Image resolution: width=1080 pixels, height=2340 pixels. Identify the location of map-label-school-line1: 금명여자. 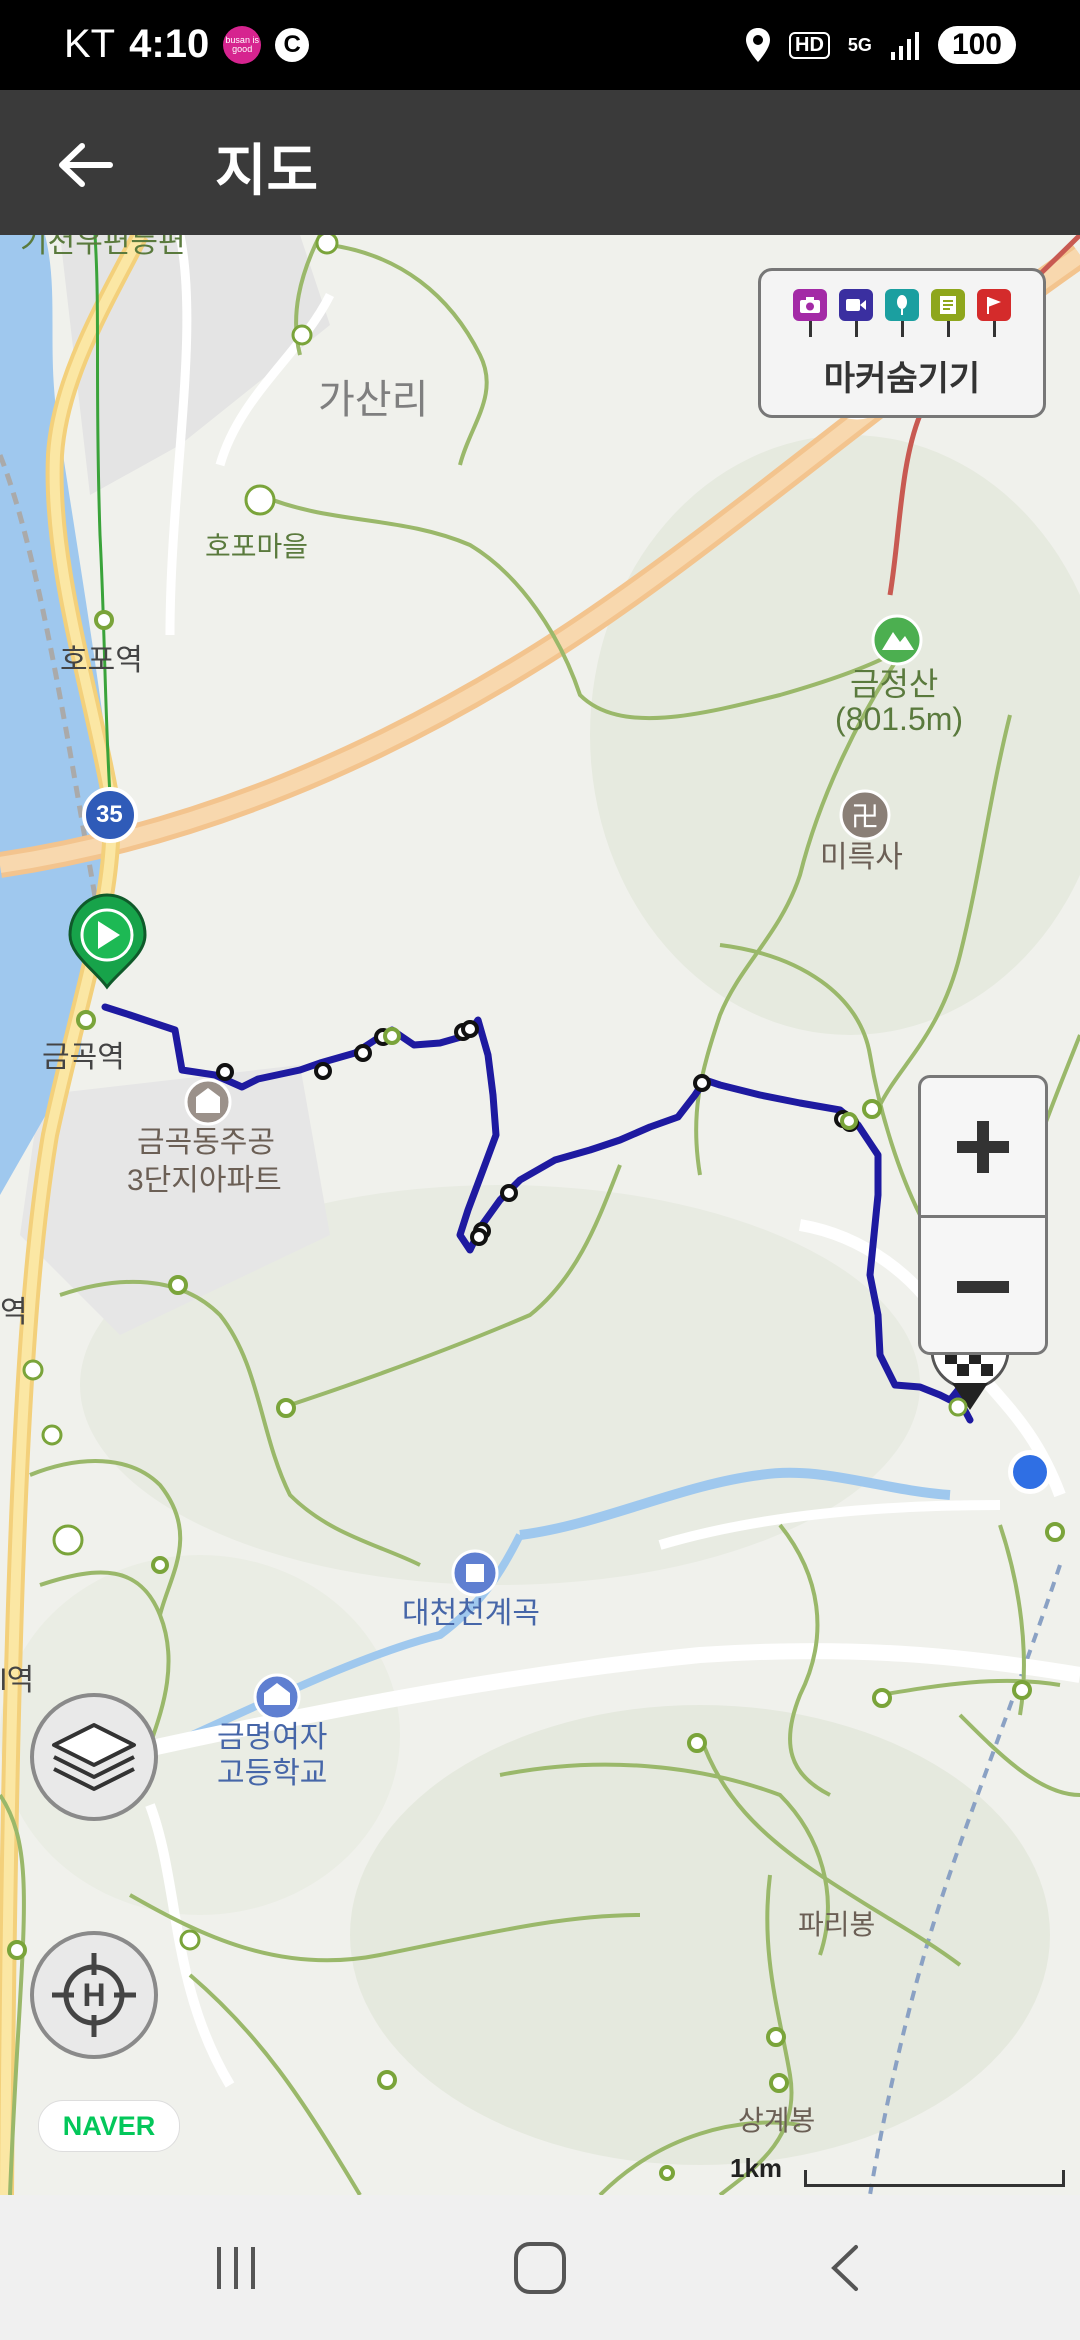
(272, 1737).